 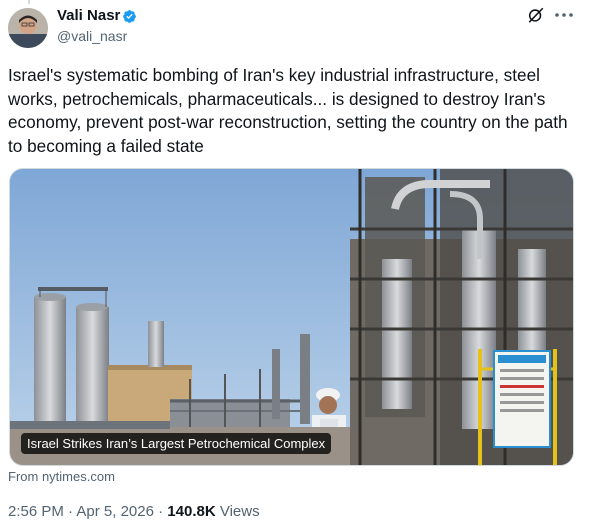 I want to click on tweet-meta: 2:56 PM · Apr 5, 2026 · 140.8K Views, so click(x=134, y=511).